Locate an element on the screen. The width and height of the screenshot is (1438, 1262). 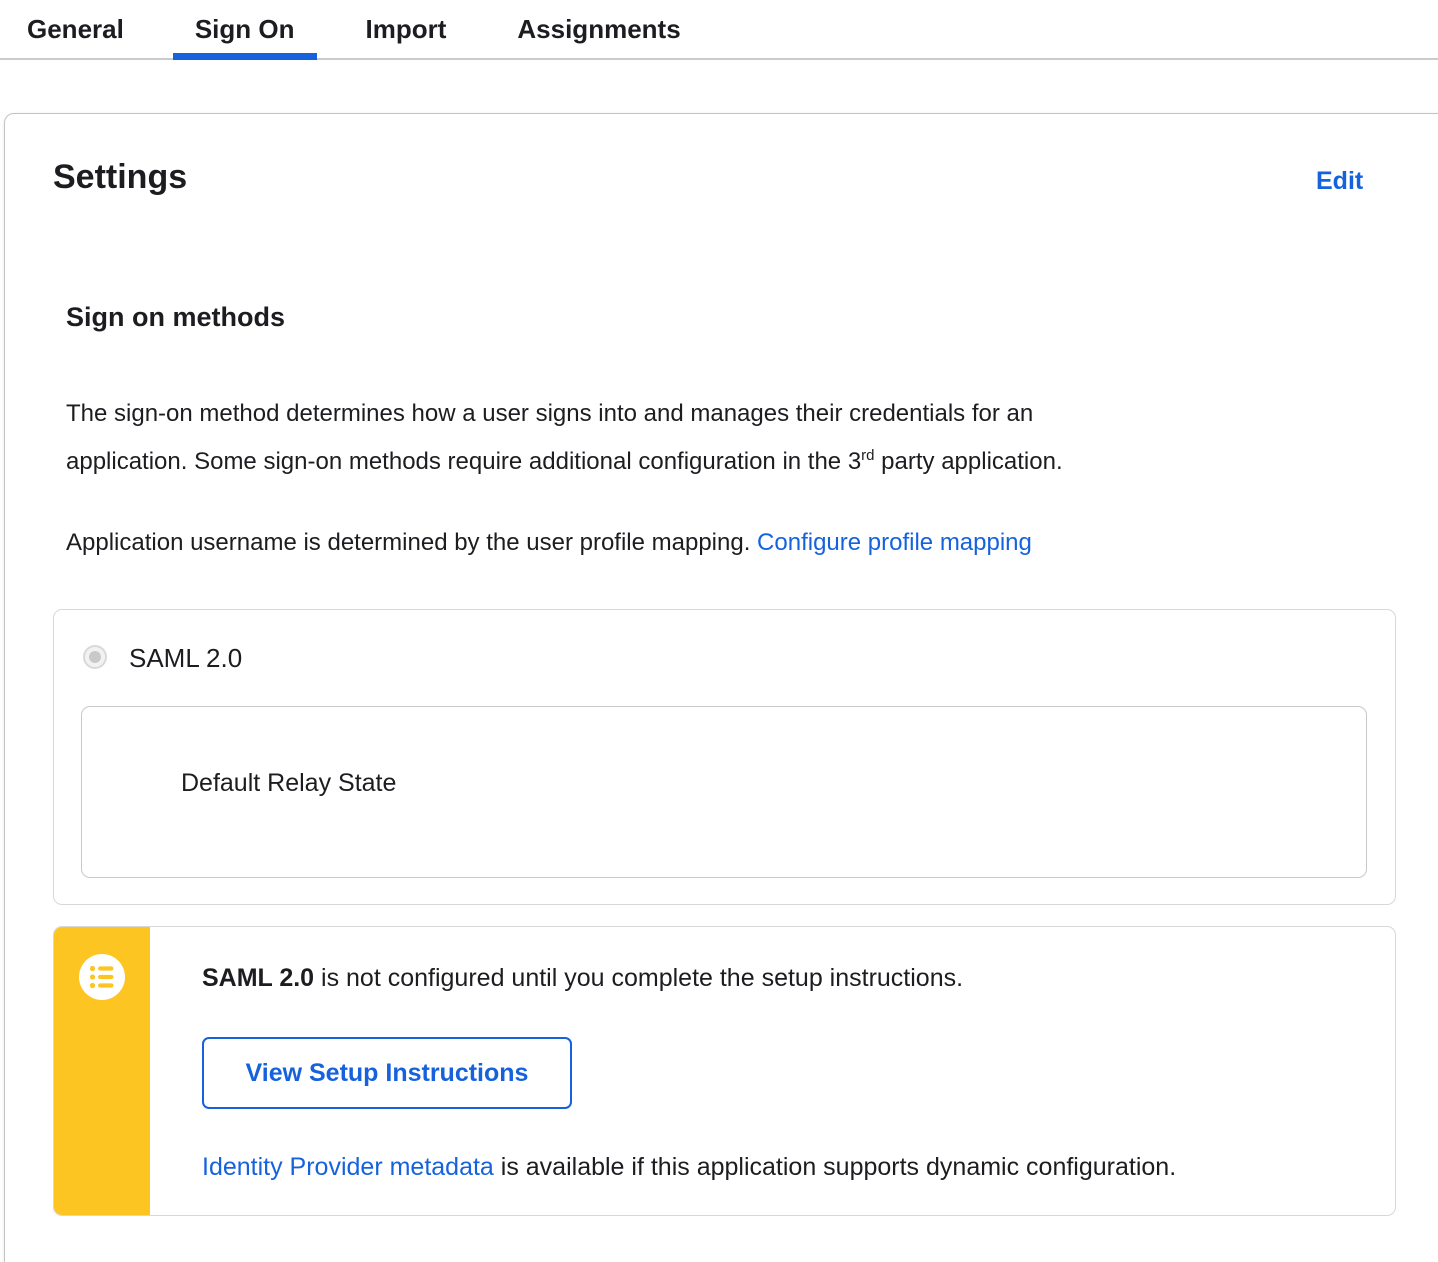
saml-radio-button is located at coordinates (95, 657).